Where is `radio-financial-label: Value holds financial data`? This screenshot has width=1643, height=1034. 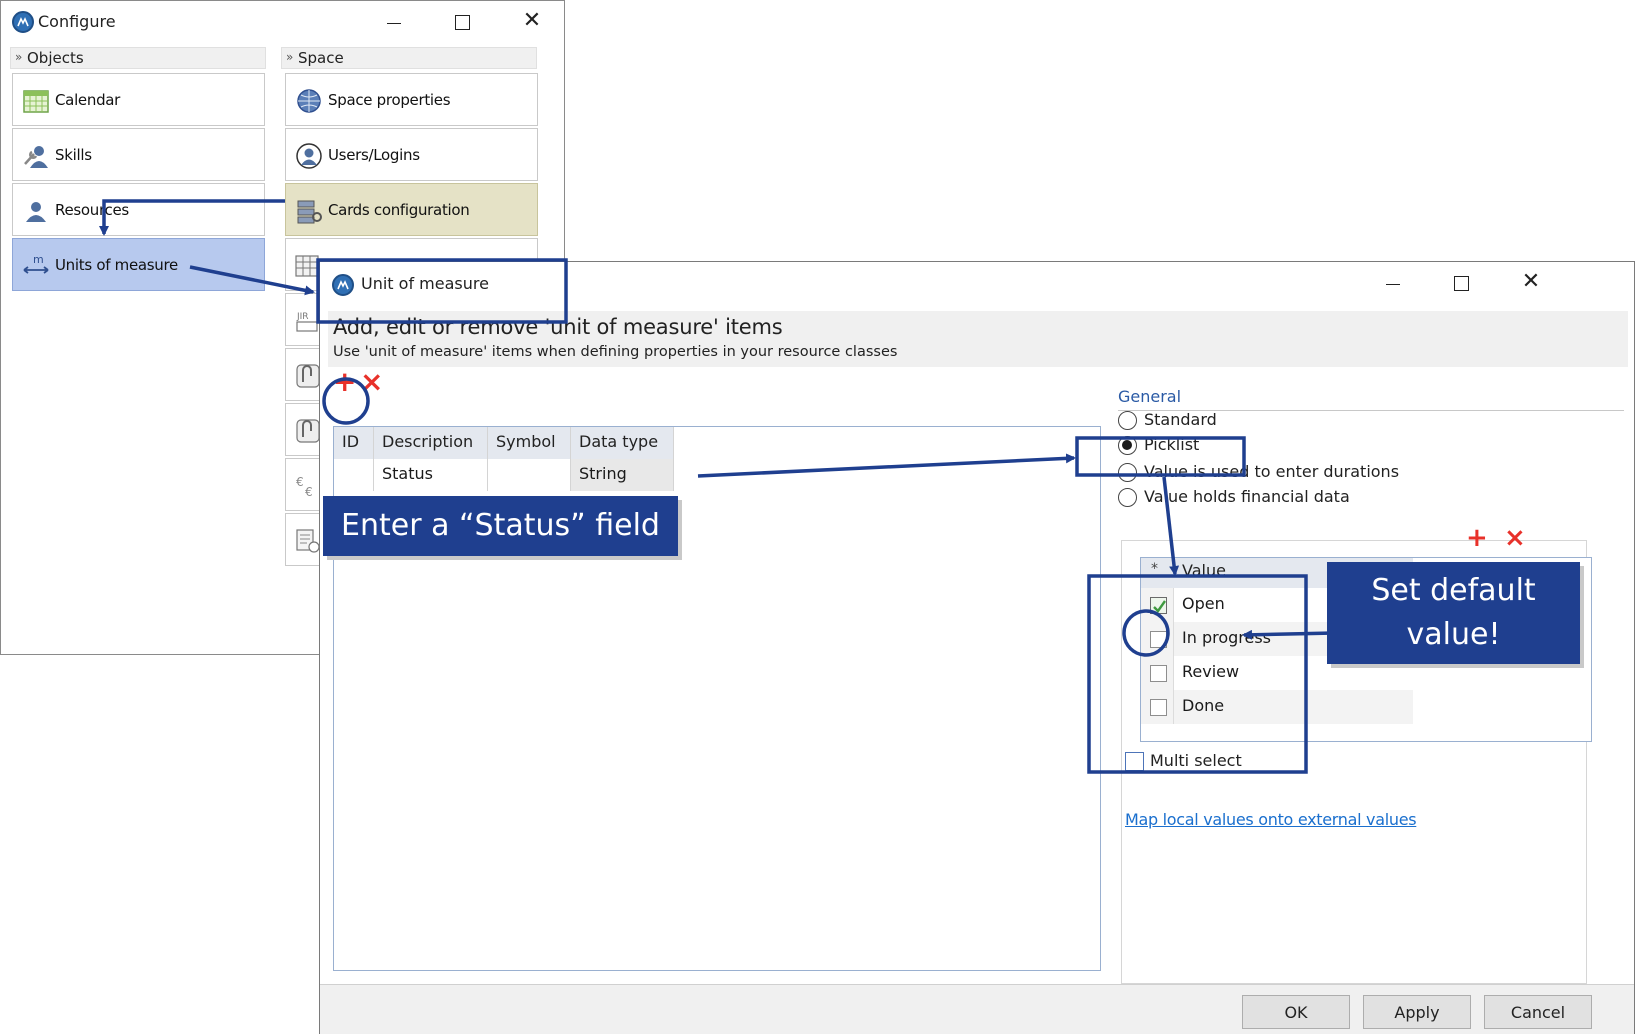
radio-financial-label: Value holds financial data is located at coordinates (1247, 496).